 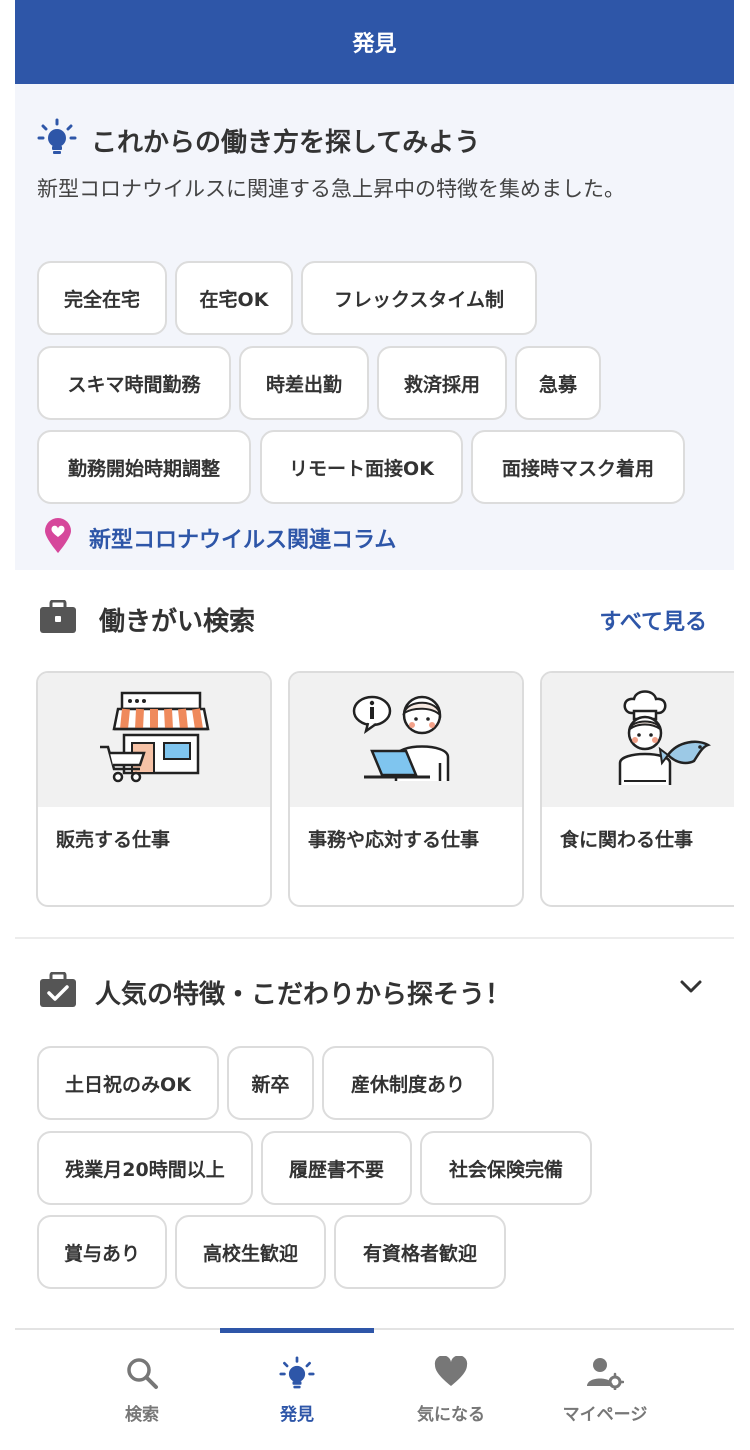 I want to click on app-header: 発見, so click(x=374, y=42).